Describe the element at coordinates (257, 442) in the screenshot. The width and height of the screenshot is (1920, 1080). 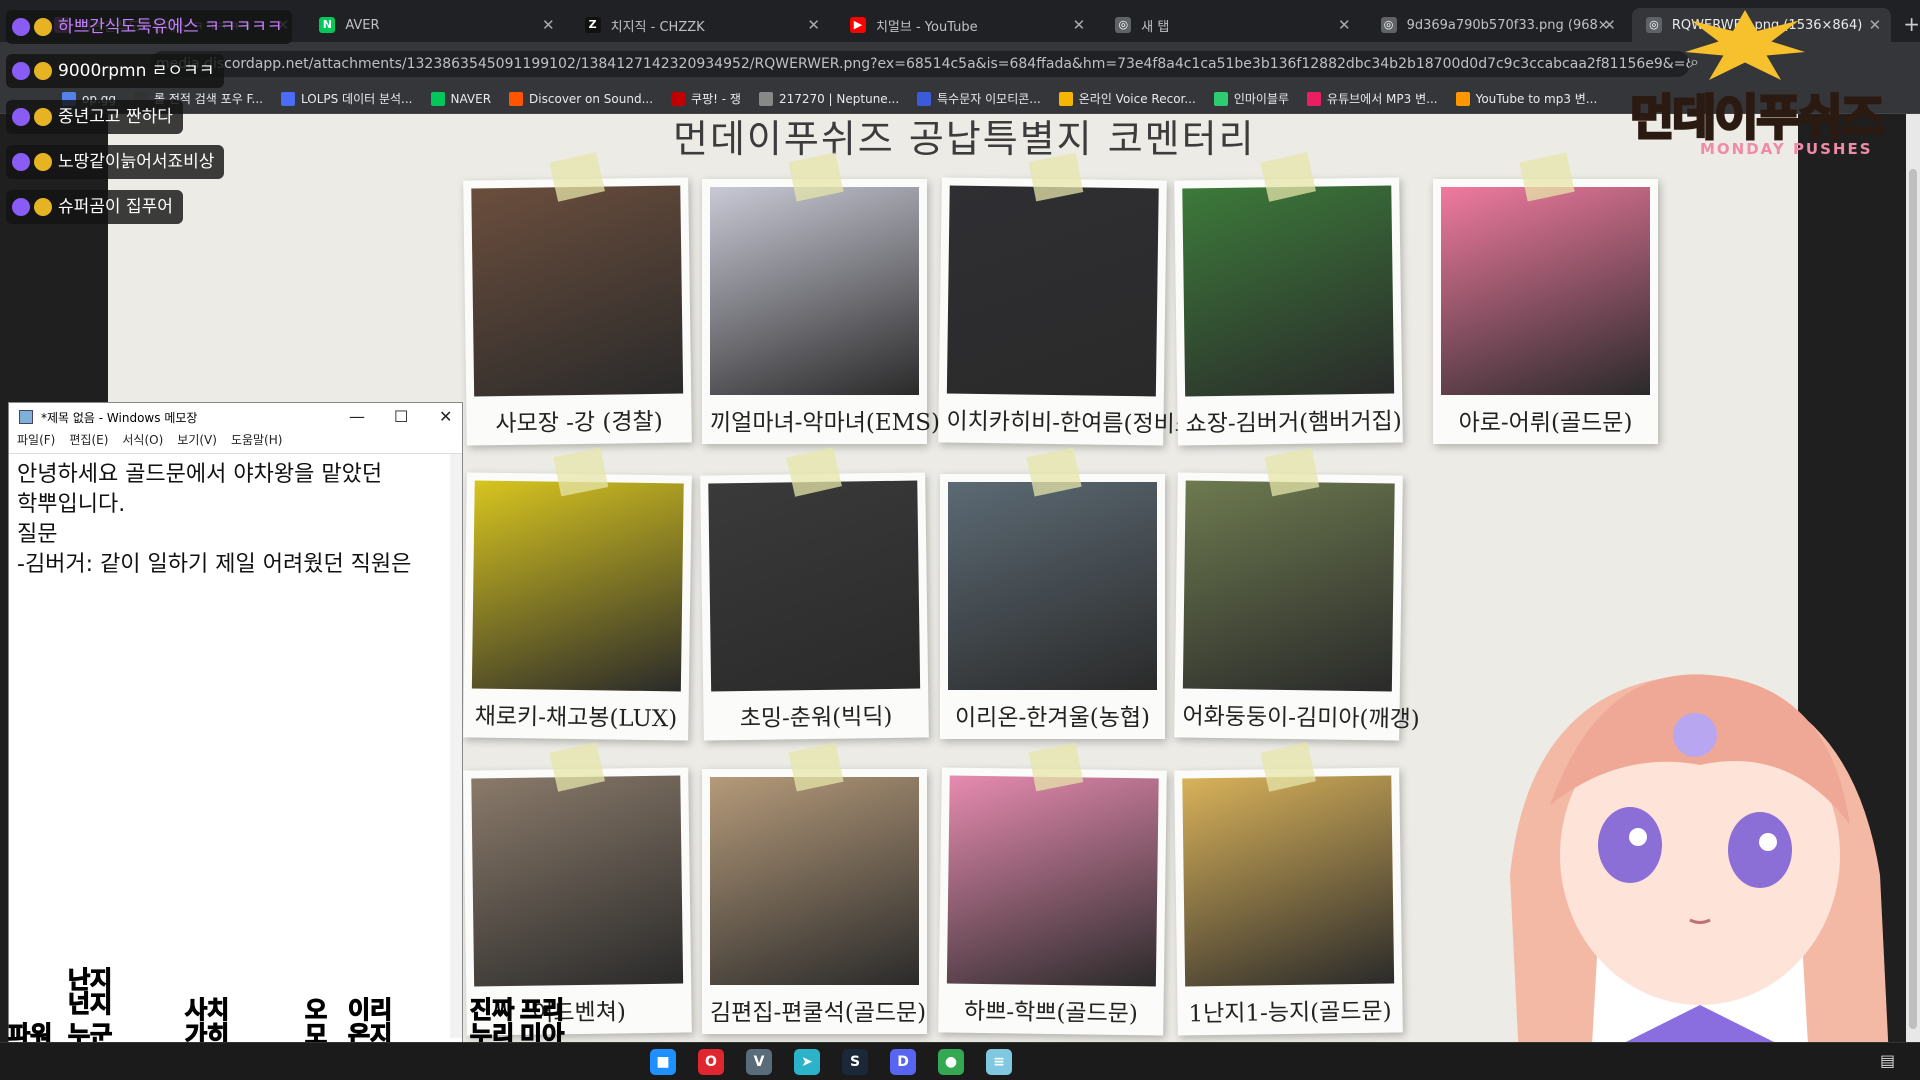
I see `notepad-menu-item: 도움말(H)` at that location.